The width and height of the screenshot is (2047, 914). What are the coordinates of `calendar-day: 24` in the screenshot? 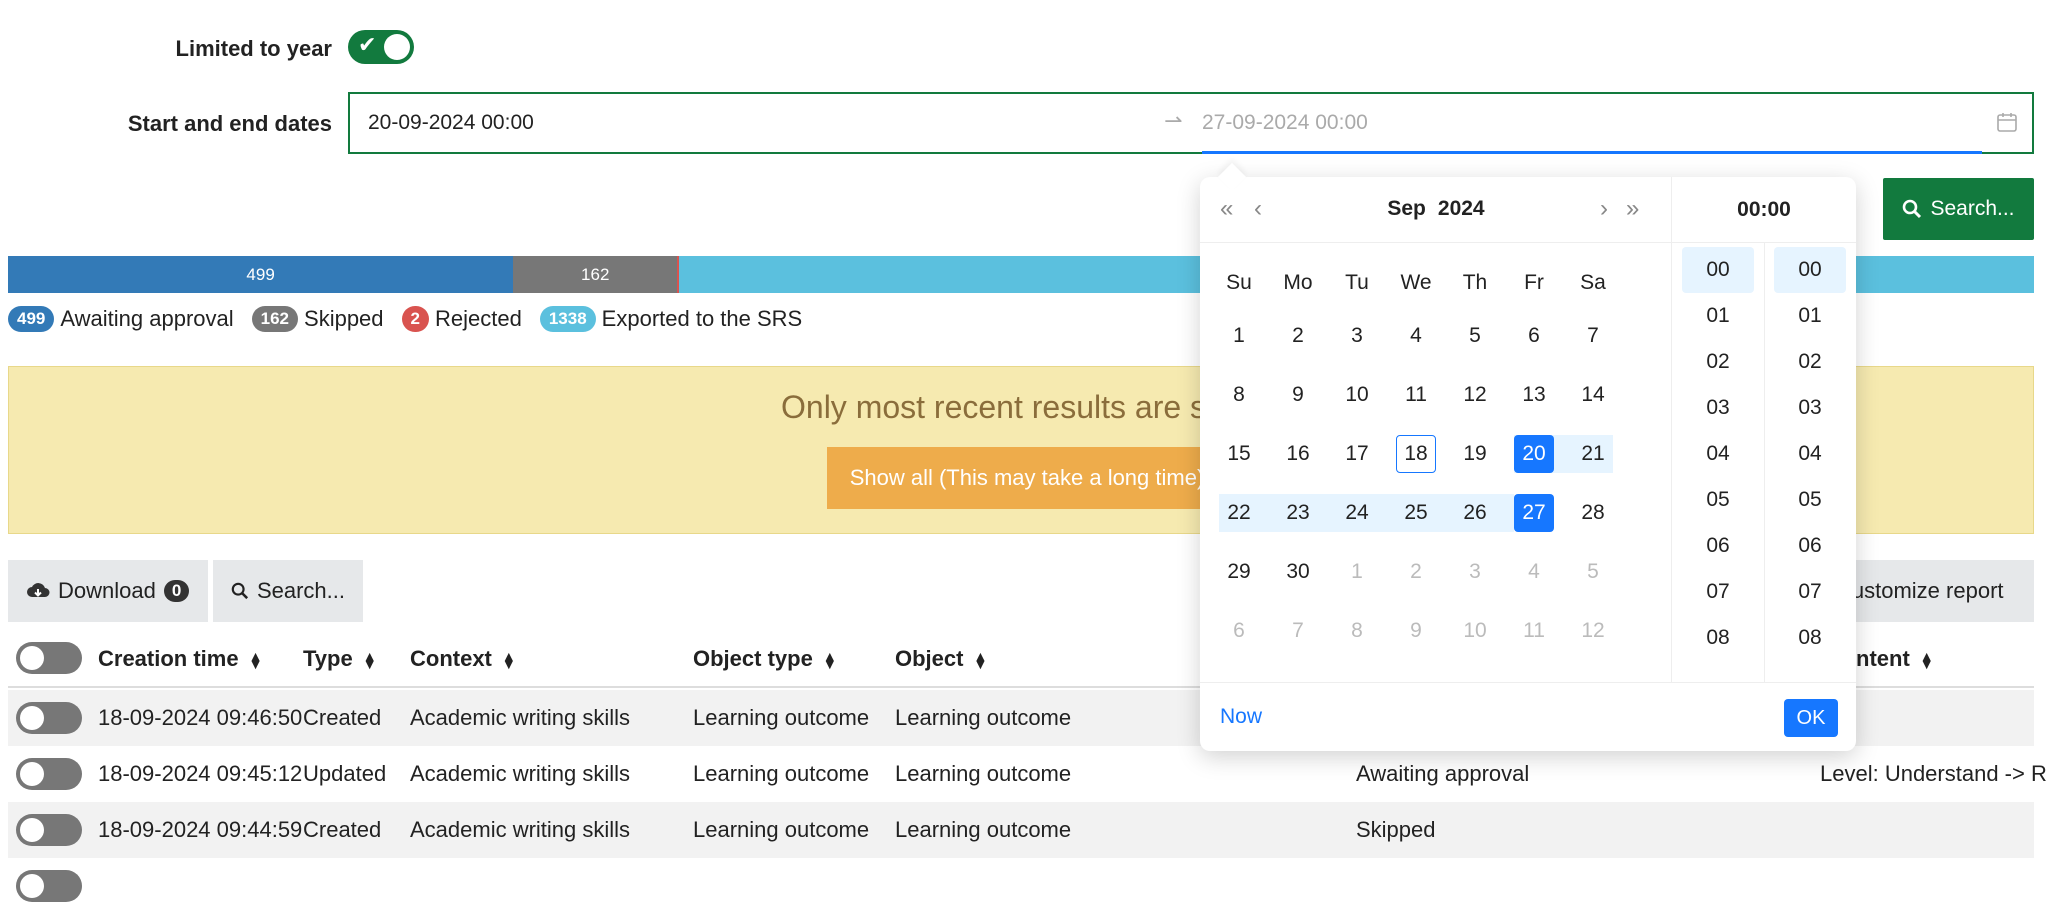 It's located at (1357, 513).